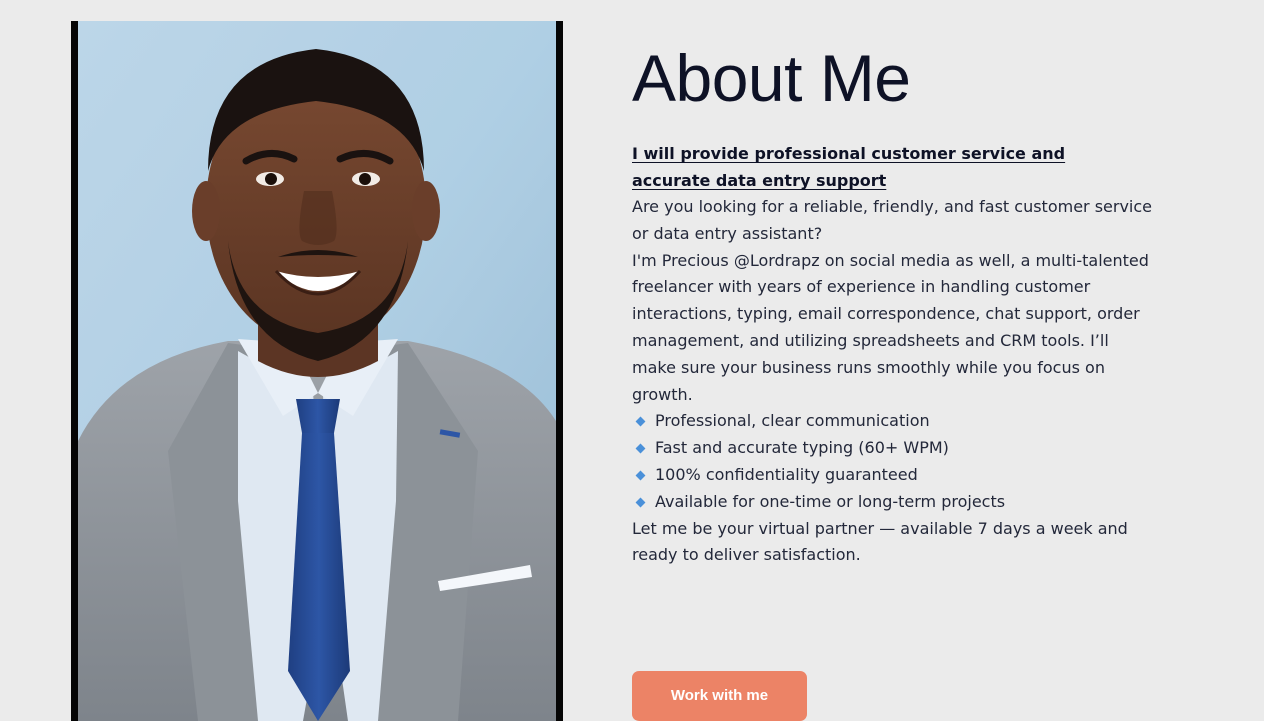  I want to click on feature-item: Professional, clear communication, so click(892, 421).